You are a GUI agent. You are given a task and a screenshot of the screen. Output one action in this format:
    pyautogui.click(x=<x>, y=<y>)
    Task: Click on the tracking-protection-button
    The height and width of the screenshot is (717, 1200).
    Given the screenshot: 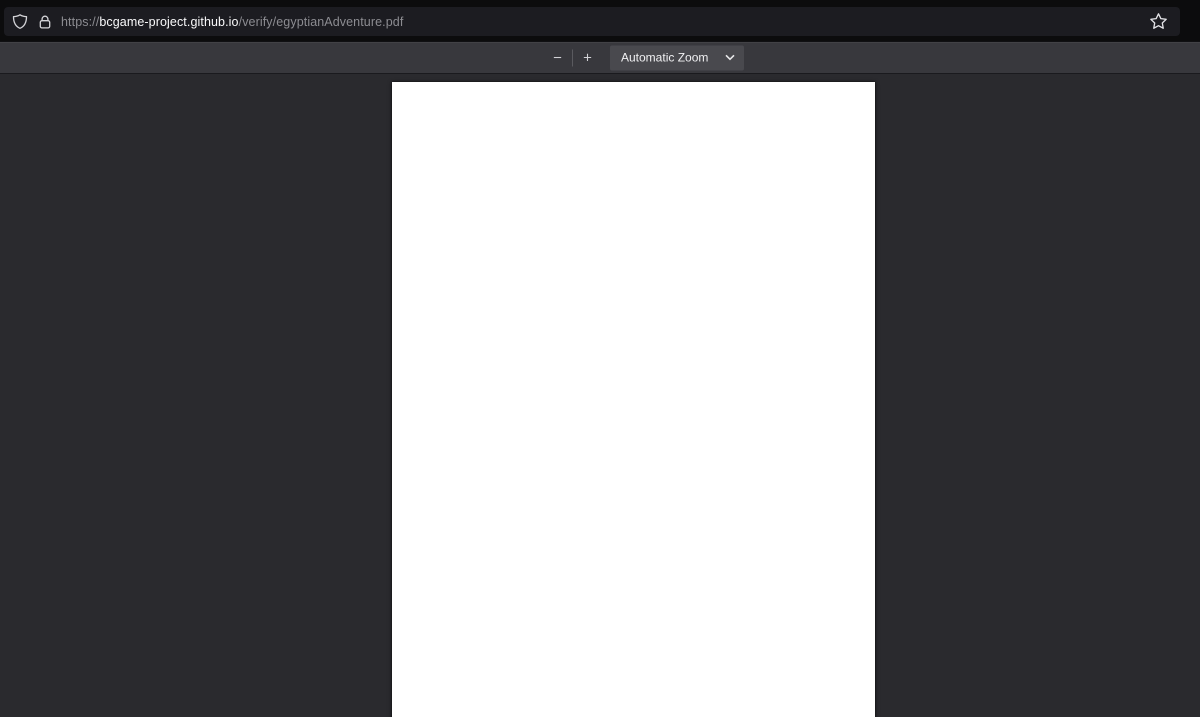 What is the action you would take?
    pyautogui.click(x=20, y=21)
    